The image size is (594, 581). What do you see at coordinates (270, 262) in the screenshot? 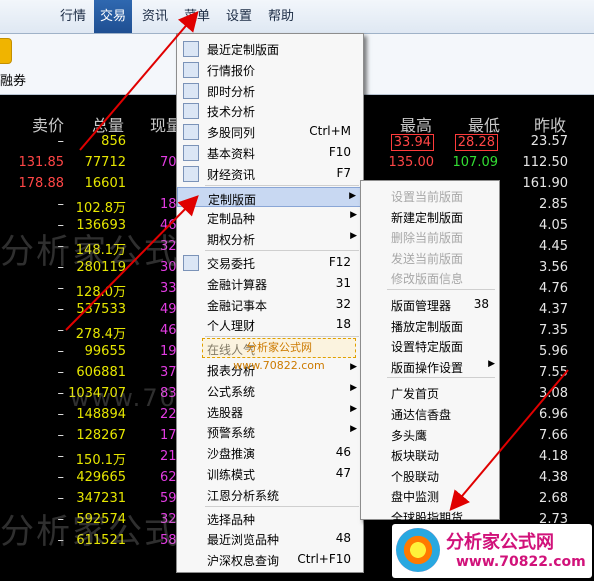
I see `menu-item: 交易委托 F12` at bounding box center [270, 262].